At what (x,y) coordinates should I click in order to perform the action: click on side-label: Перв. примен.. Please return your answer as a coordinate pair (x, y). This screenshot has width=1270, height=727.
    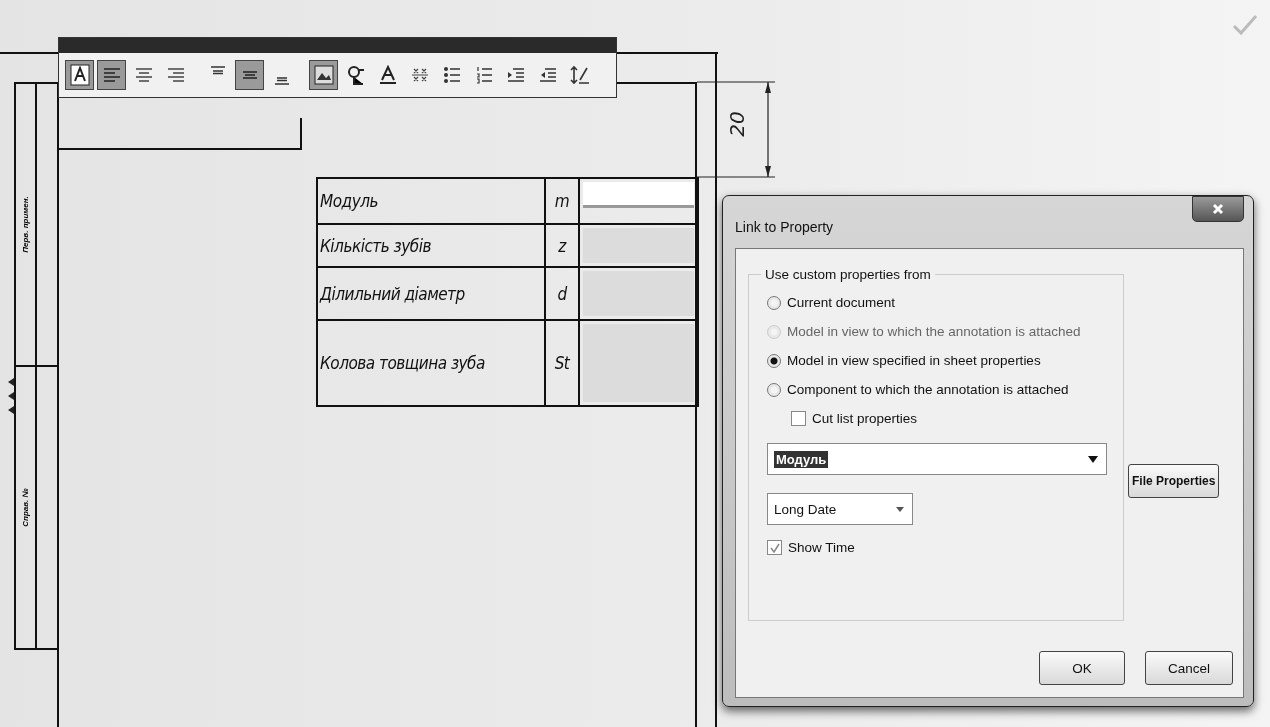
    Looking at the image, I should click on (25, 224).